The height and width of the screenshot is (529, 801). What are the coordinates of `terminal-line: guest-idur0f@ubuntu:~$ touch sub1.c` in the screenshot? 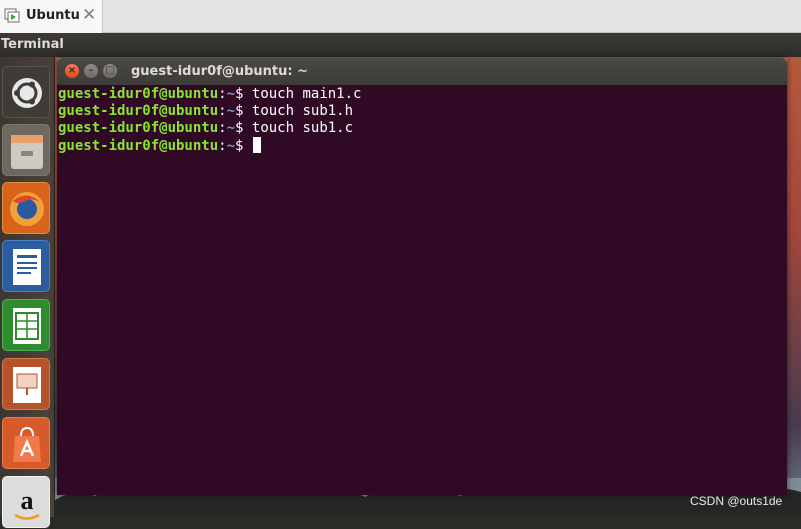 It's located at (205, 128).